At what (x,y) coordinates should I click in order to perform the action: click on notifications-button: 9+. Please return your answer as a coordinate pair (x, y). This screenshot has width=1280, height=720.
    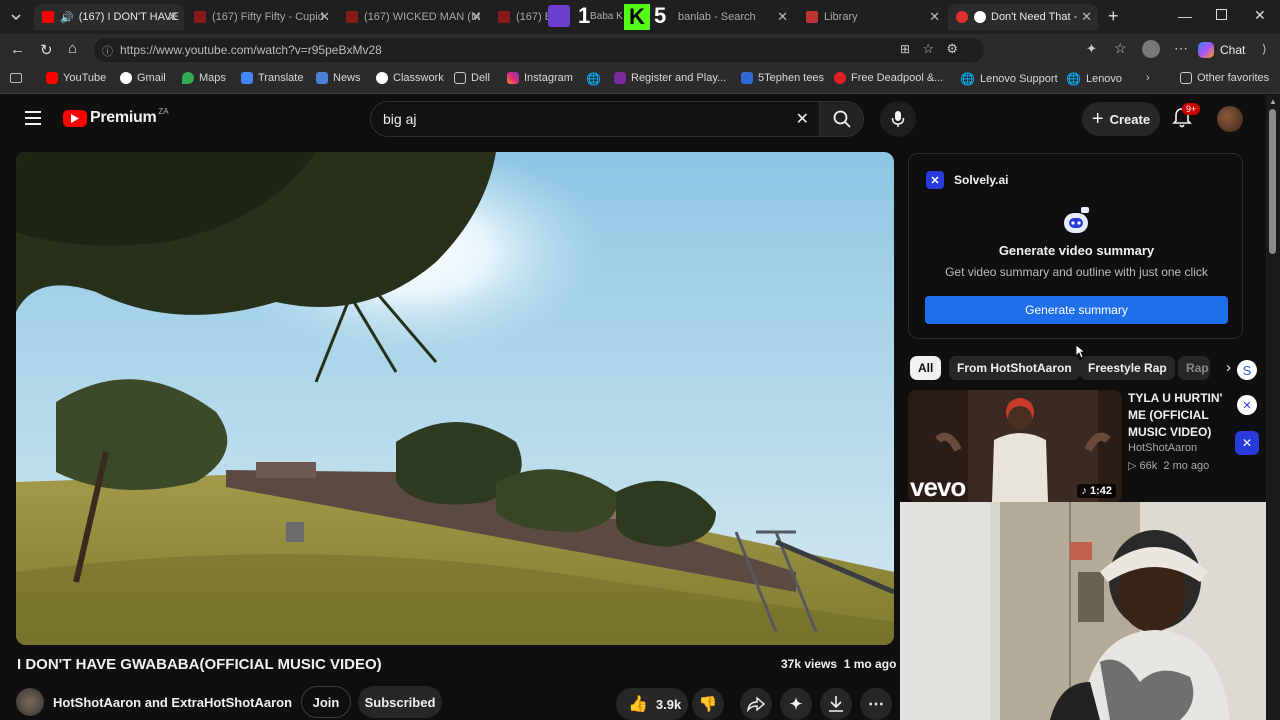
    Looking at the image, I should click on (1186, 117).